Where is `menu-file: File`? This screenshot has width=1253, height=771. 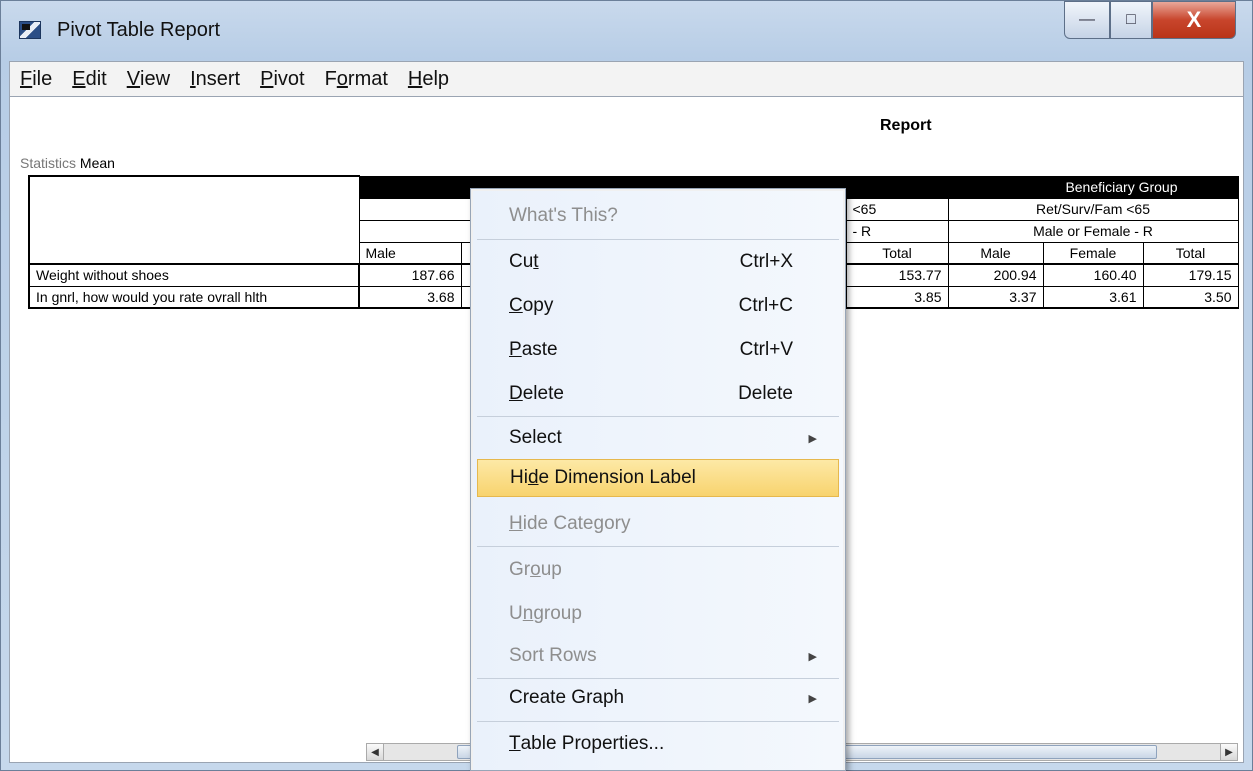
menu-file: File is located at coordinates (36, 79).